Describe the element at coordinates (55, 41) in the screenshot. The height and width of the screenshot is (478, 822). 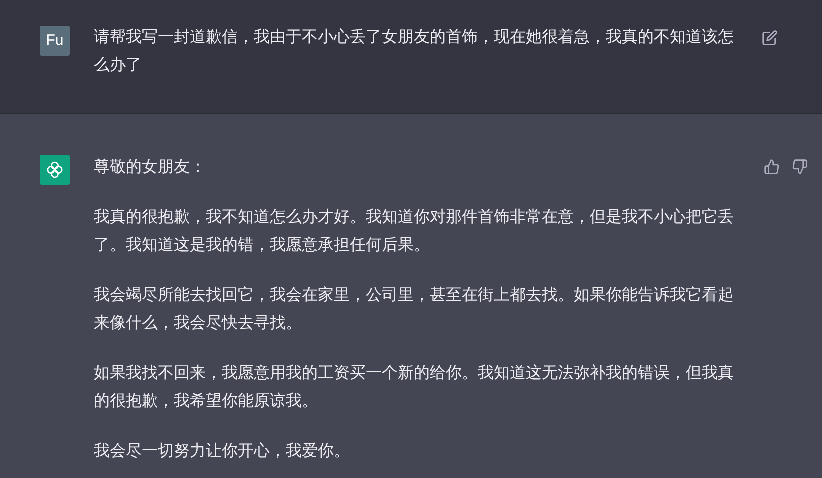
I see `user-avatar: Fu` at that location.